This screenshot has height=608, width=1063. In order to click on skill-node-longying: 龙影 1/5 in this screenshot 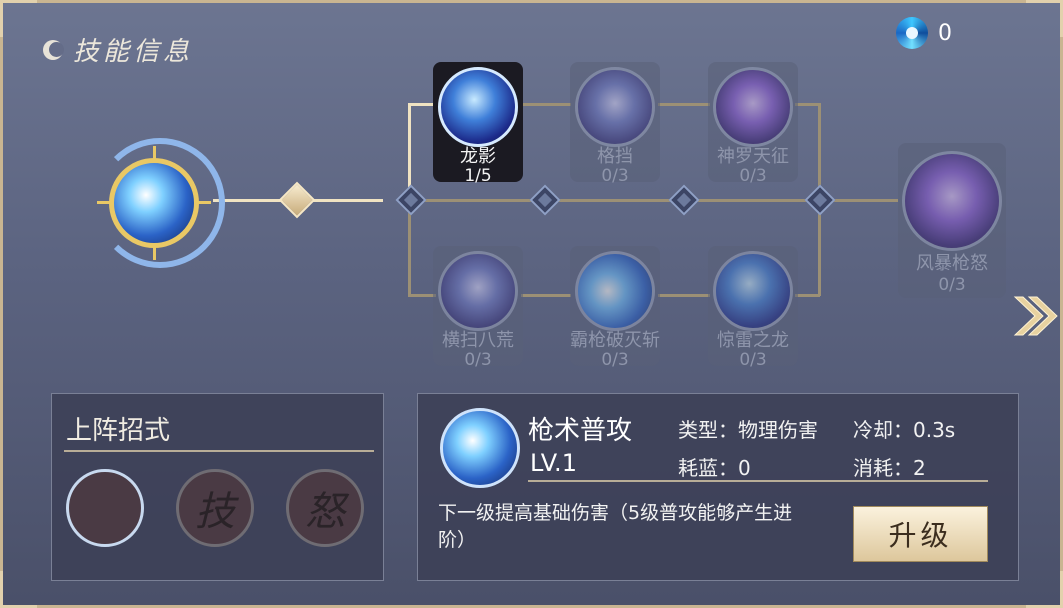, I will do `click(478, 124)`.